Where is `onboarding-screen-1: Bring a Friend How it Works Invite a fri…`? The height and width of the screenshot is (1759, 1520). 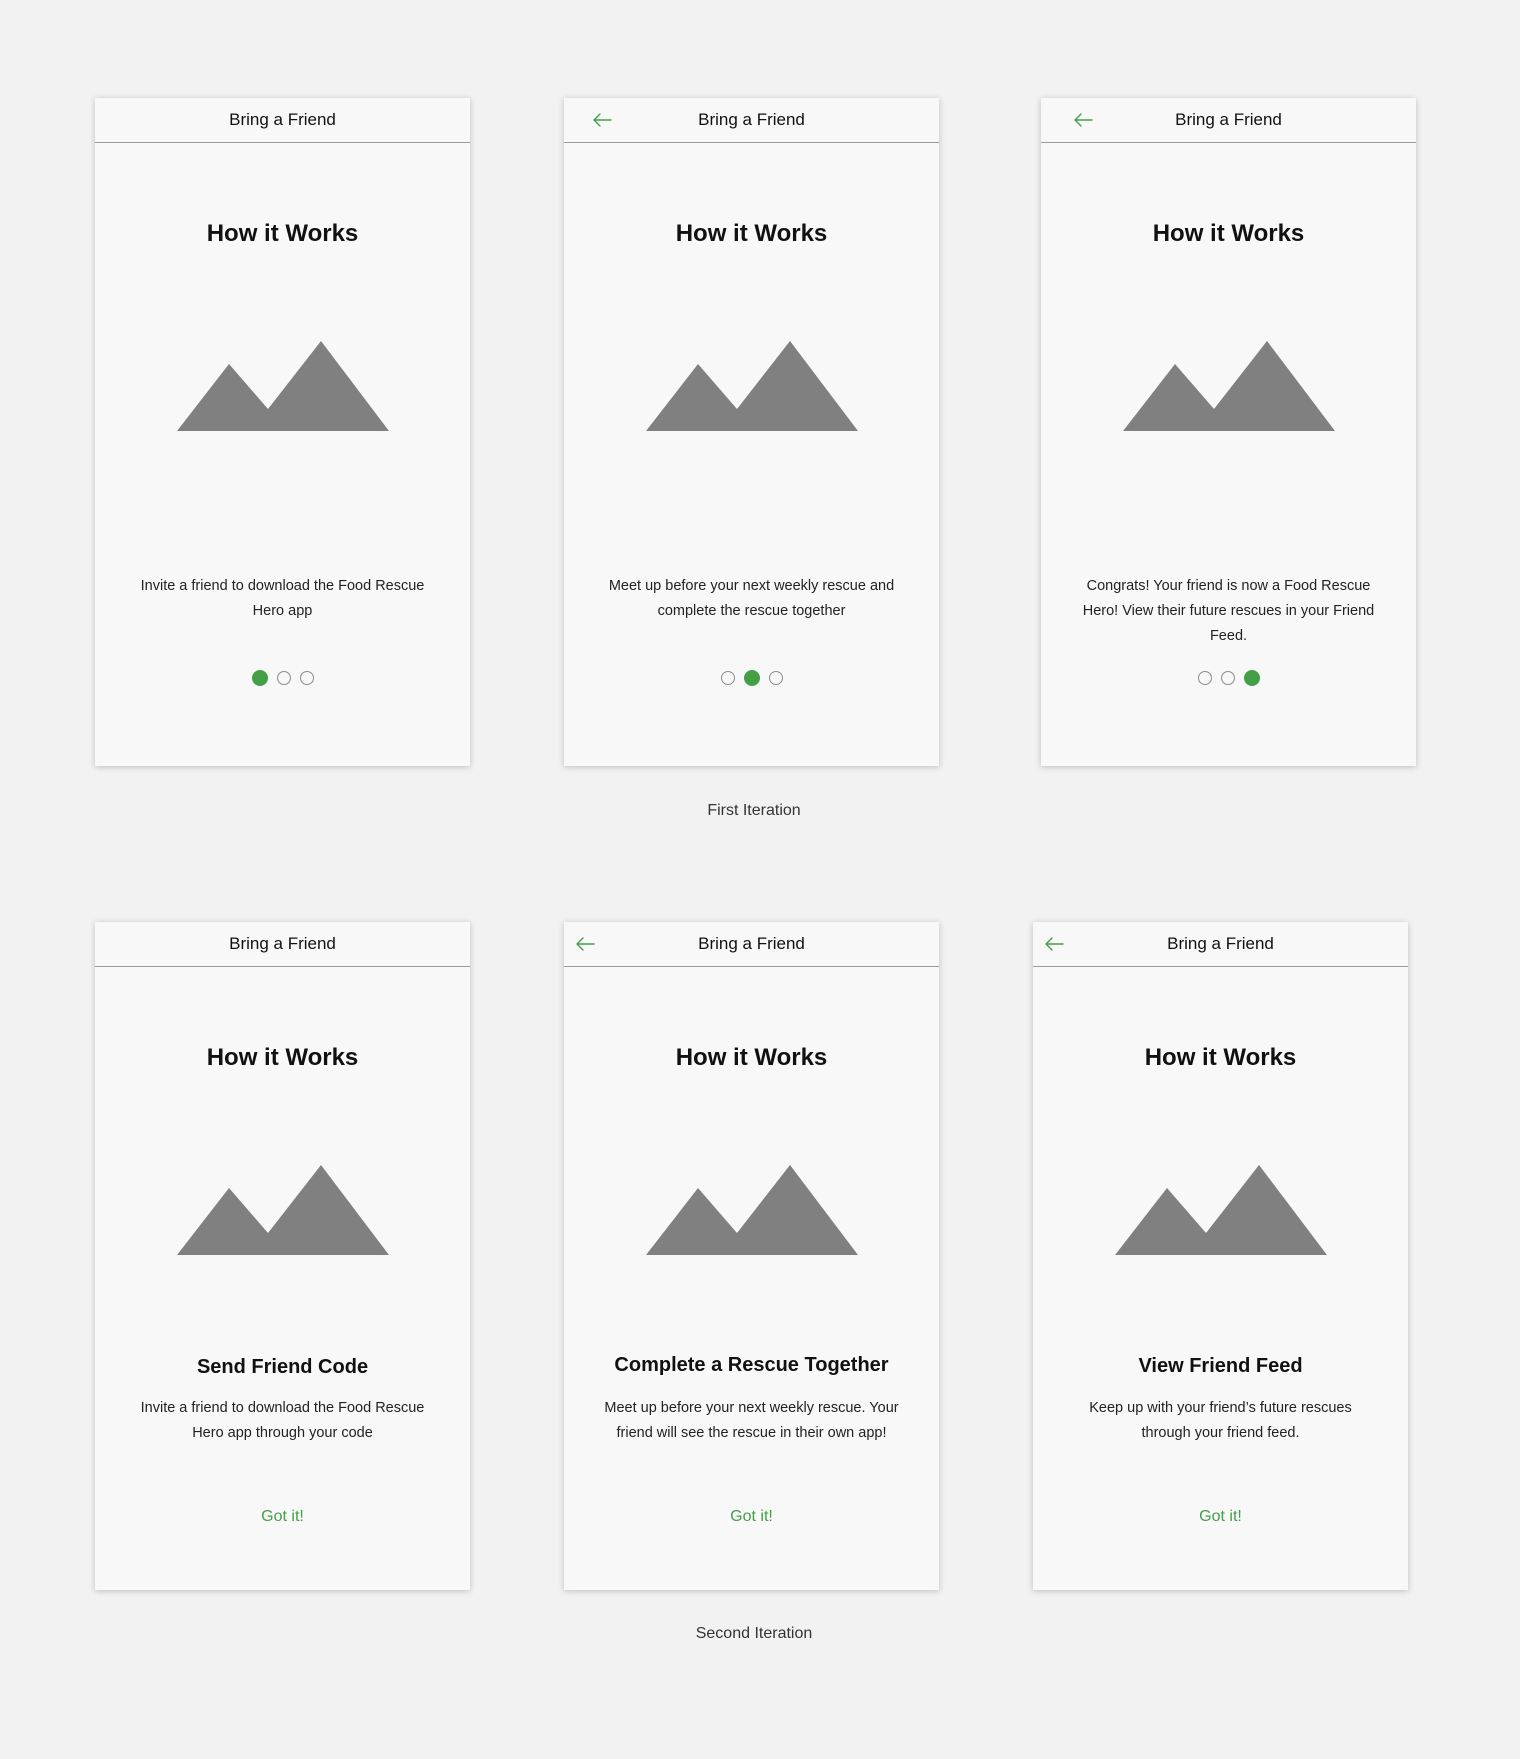
onboarding-screen-1: Bring a Friend How it Works Invite a fri… is located at coordinates (282, 432).